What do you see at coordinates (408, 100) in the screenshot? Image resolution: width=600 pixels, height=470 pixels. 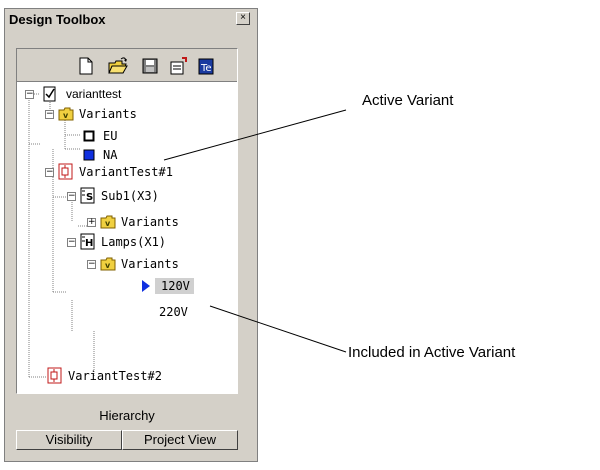 I see `callout-active-variant: Active Variant` at bounding box center [408, 100].